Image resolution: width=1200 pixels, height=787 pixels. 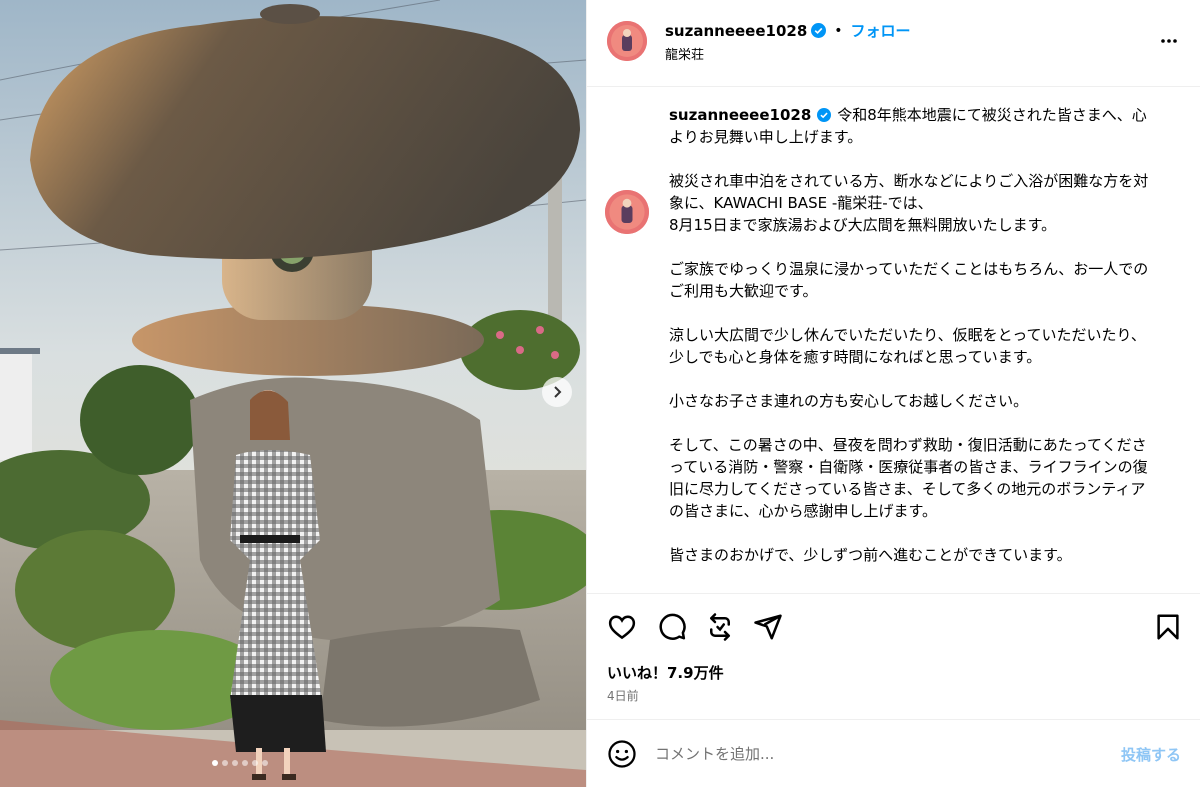 I want to click on chevron-right-icon, so click(x=558, y=392).